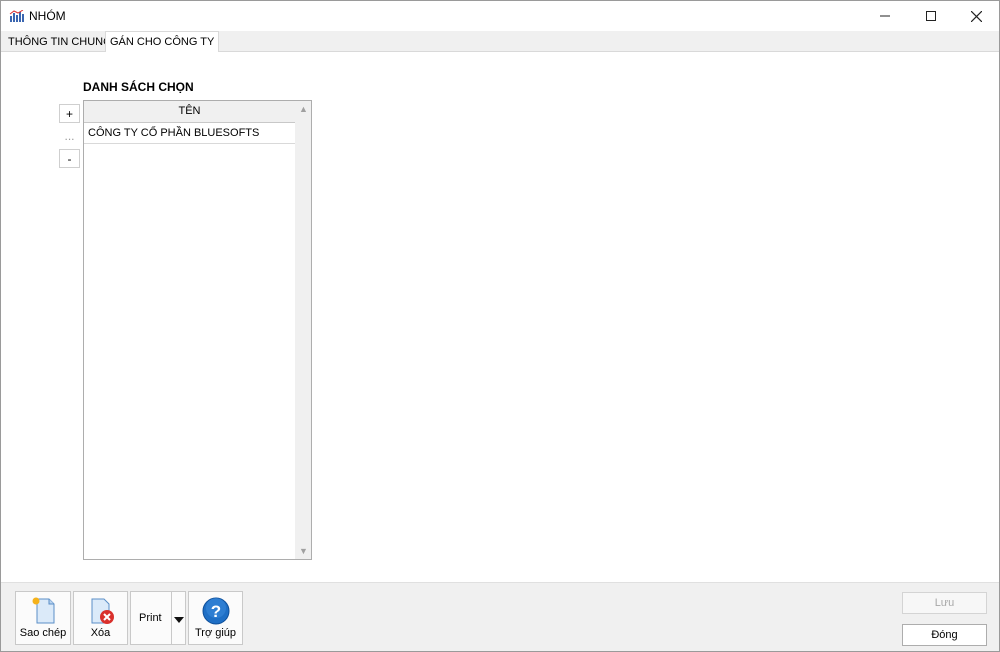 This screenshot has height=652, width=1000. What do you see at coordinates (102, 611) in the screenshot?
I see `delete-document-icon` at bounding box center [102, 611].